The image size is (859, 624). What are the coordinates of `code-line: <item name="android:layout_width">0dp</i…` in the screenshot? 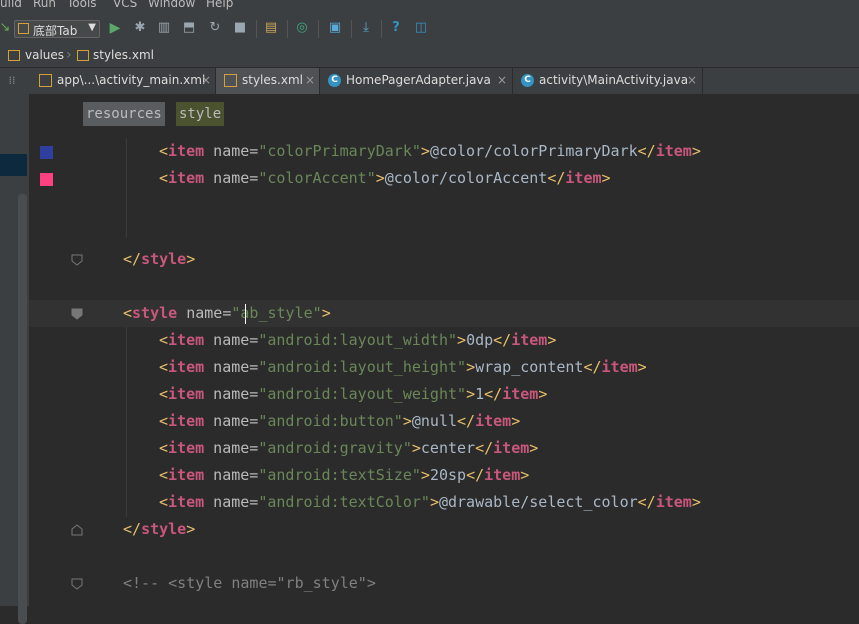 It's located at (357, 340).